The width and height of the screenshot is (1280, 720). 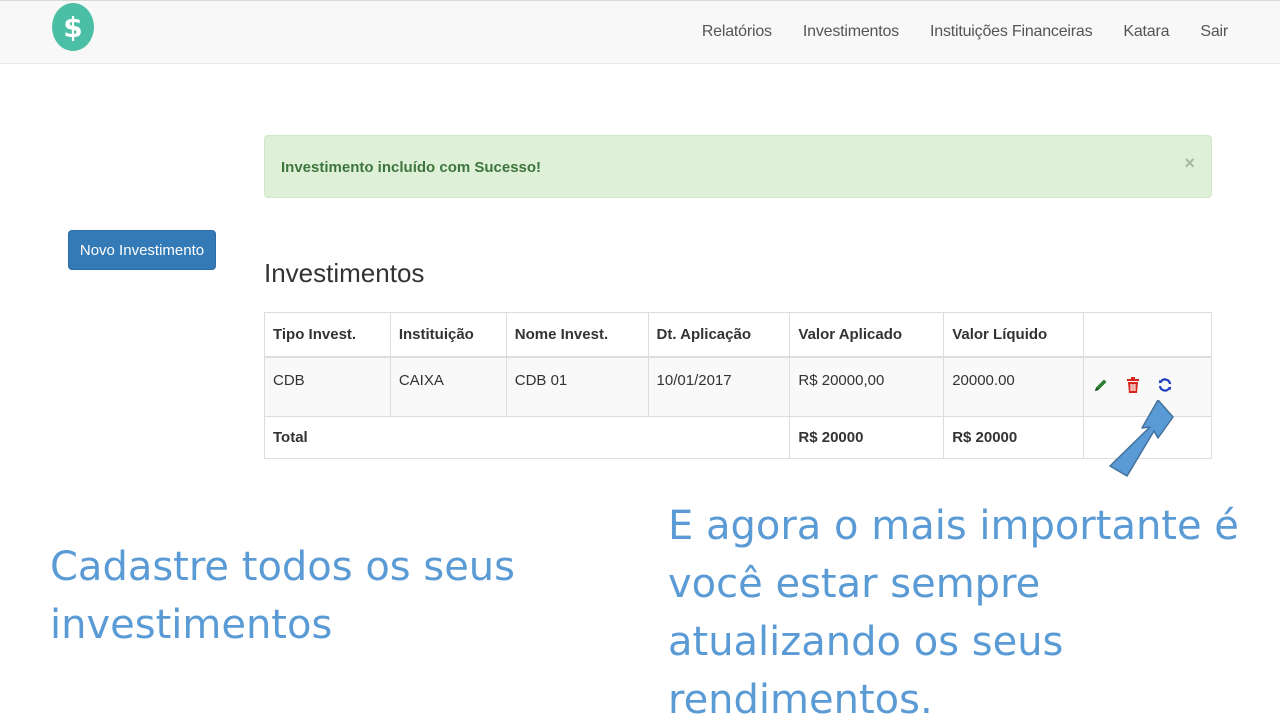 I want to click on dollar-logo-icon: $, so click(x=73, y=27).